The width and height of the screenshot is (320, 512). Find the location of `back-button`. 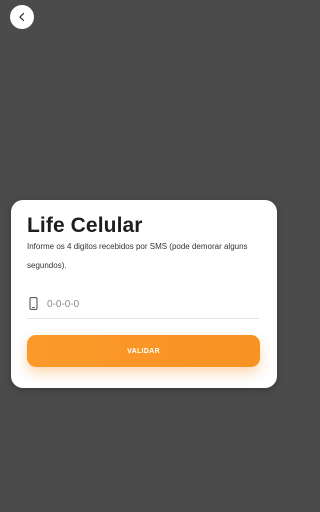

back-button is located at coordinates (22, 17).